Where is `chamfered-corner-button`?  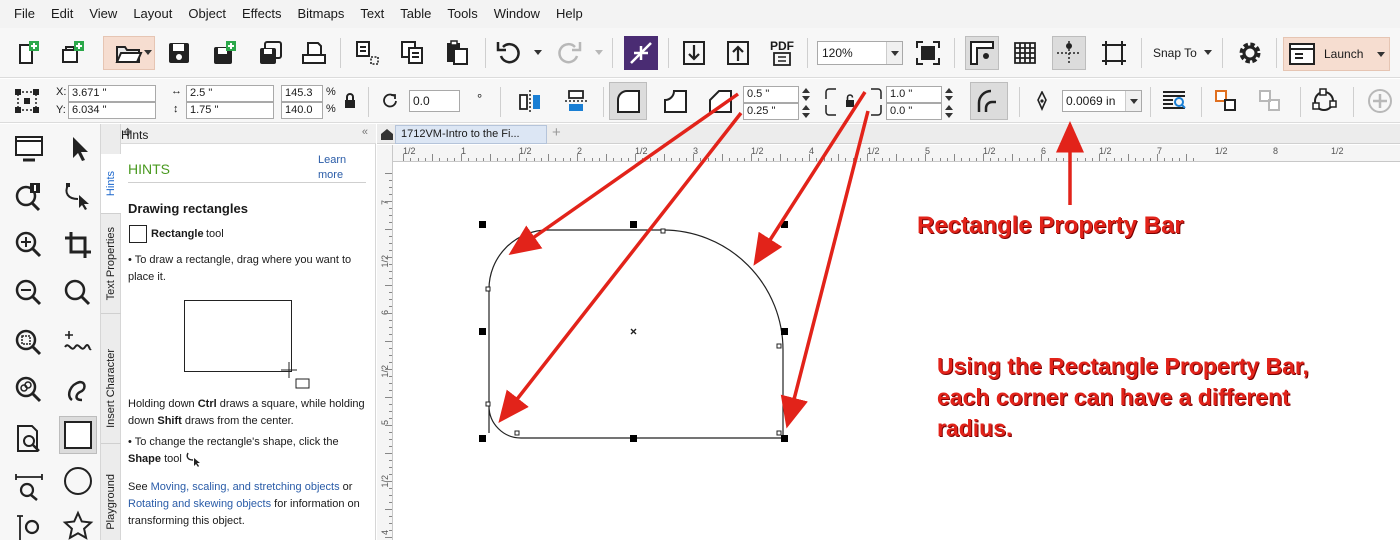 chamfered-corner-button is located at coordinates (720, 101).